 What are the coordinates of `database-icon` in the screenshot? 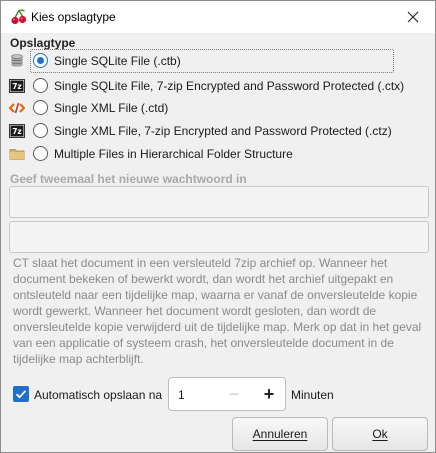 It's located at (17, 61).